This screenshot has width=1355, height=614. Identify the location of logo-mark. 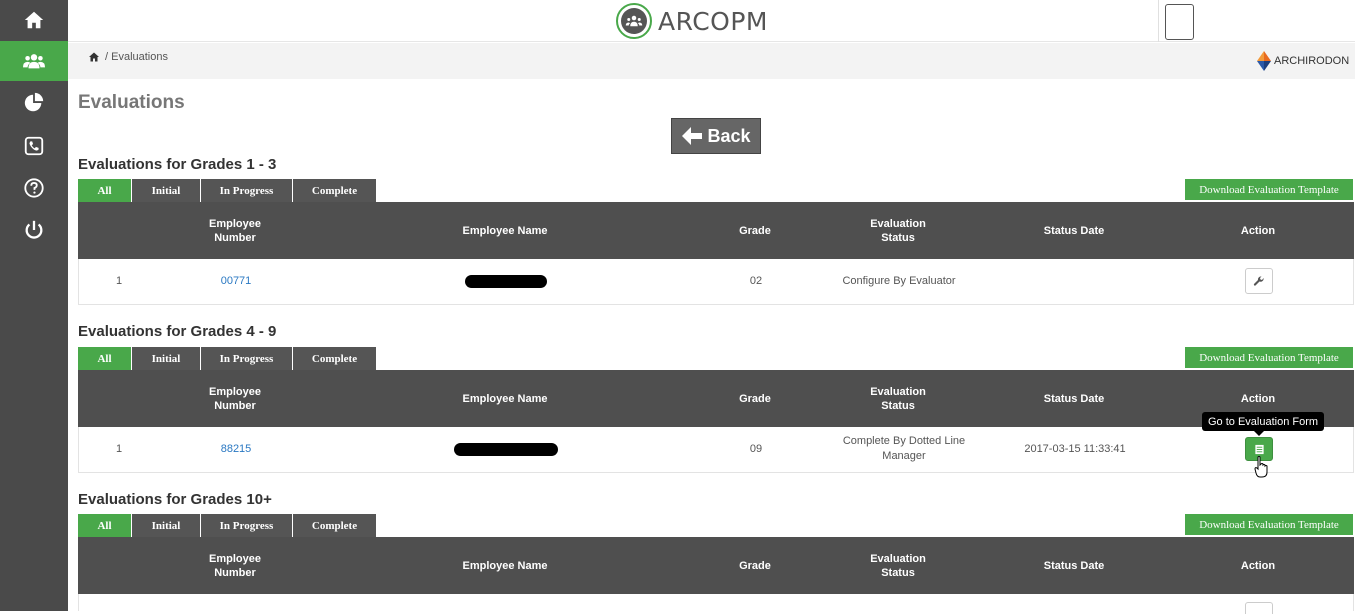
(634, 21).